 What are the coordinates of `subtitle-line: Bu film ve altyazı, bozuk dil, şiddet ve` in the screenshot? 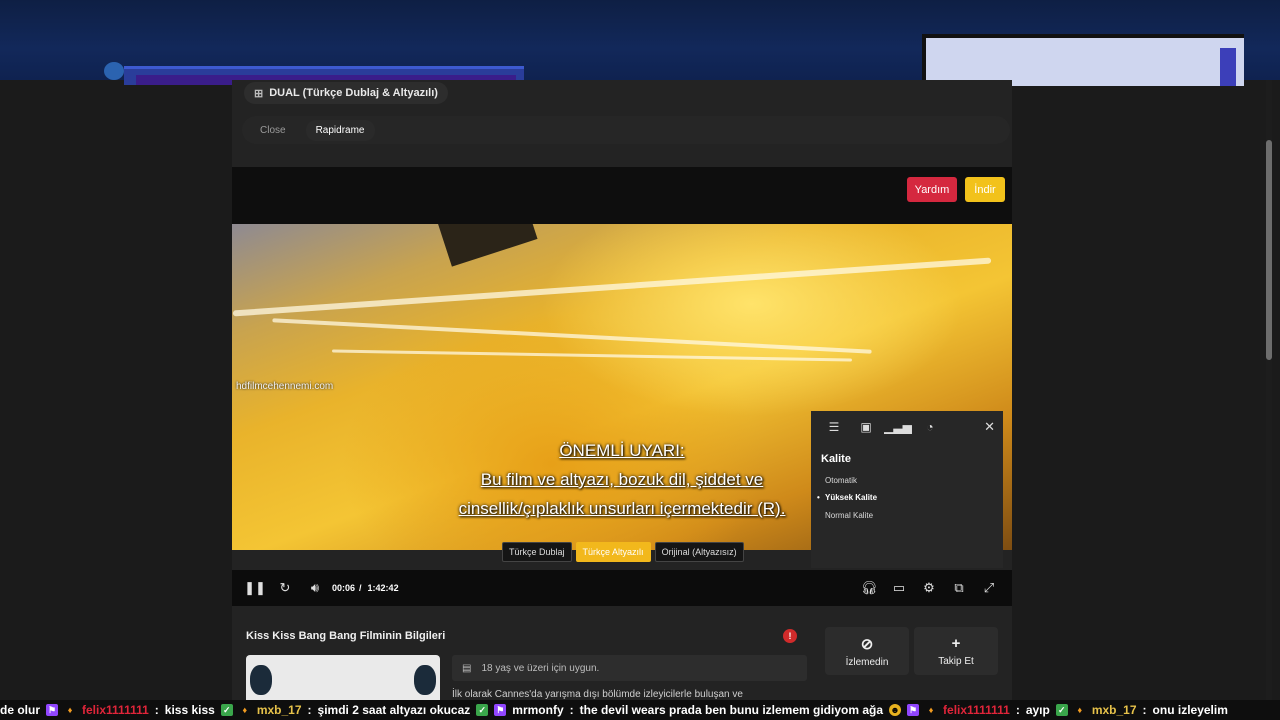 It's located at (622, 479).